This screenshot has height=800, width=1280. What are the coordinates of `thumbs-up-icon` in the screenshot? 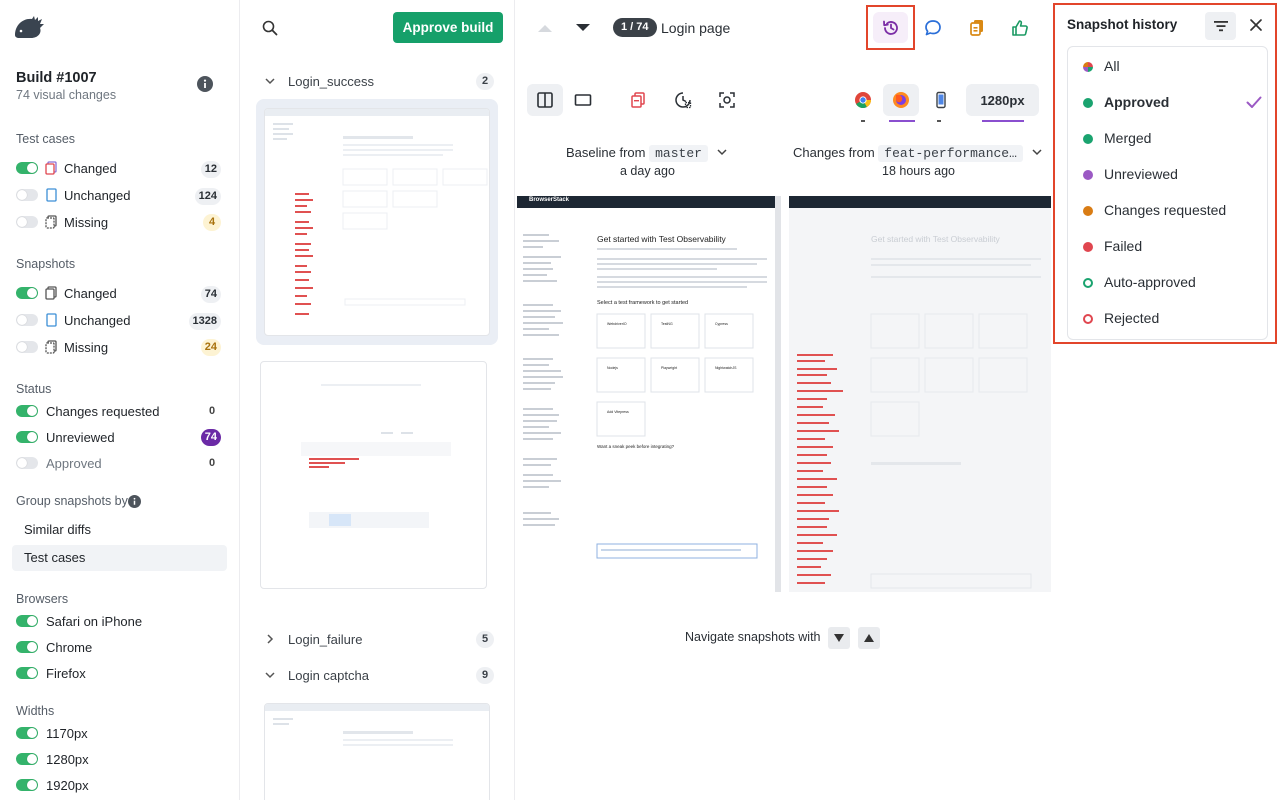 It's located at (1020, 28).